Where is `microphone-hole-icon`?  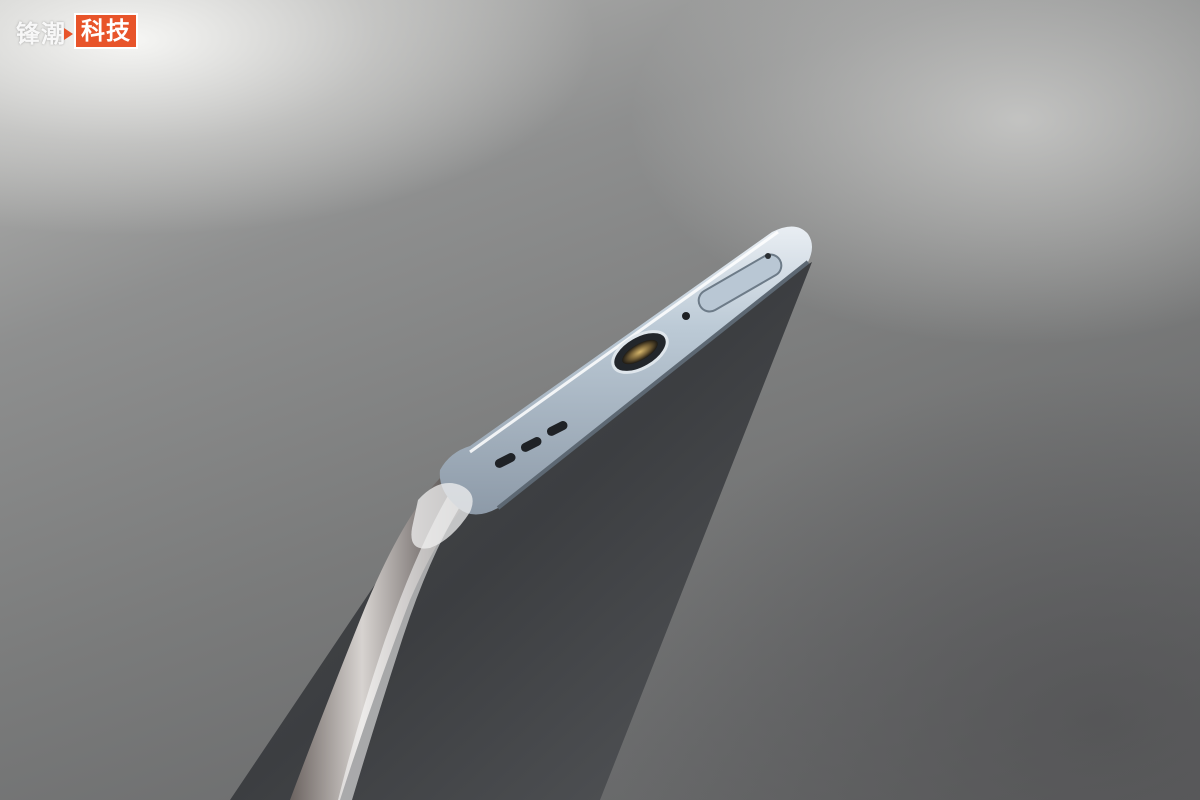 microphone-hole-icon is located at coordinates (686, 316).